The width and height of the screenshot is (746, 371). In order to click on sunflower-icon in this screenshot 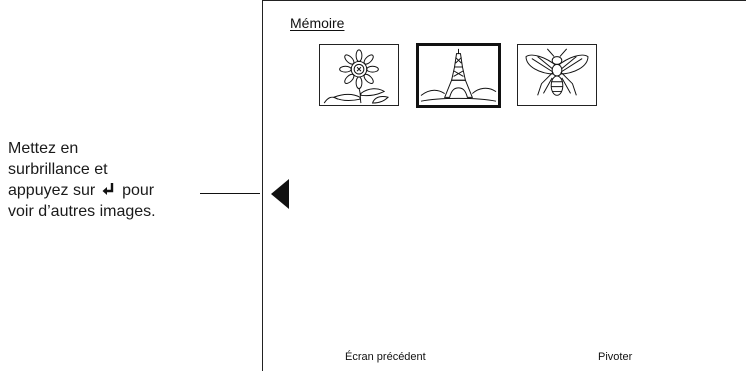, I will do `click(356, 76)`.